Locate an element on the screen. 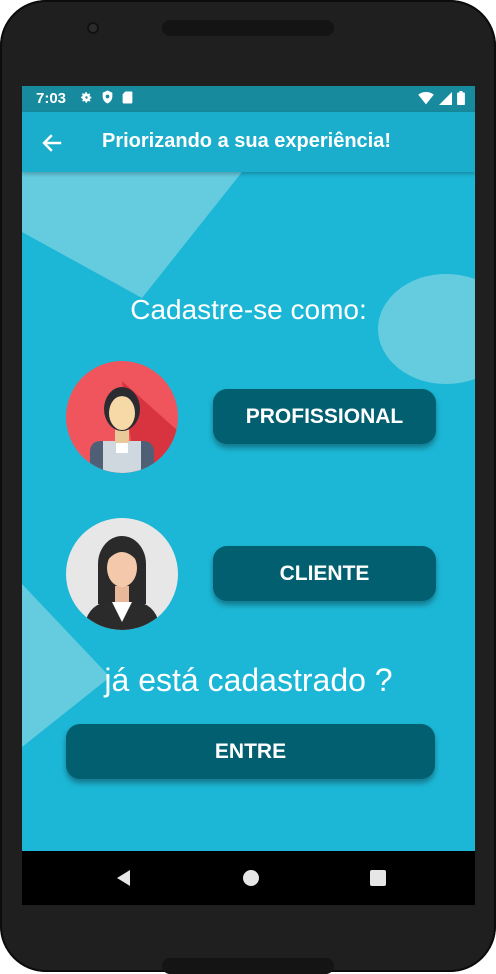 The width and height of the screenshot is (496, 974). register-heading: Cadastre-se como: is located at coordinates (248, 309).